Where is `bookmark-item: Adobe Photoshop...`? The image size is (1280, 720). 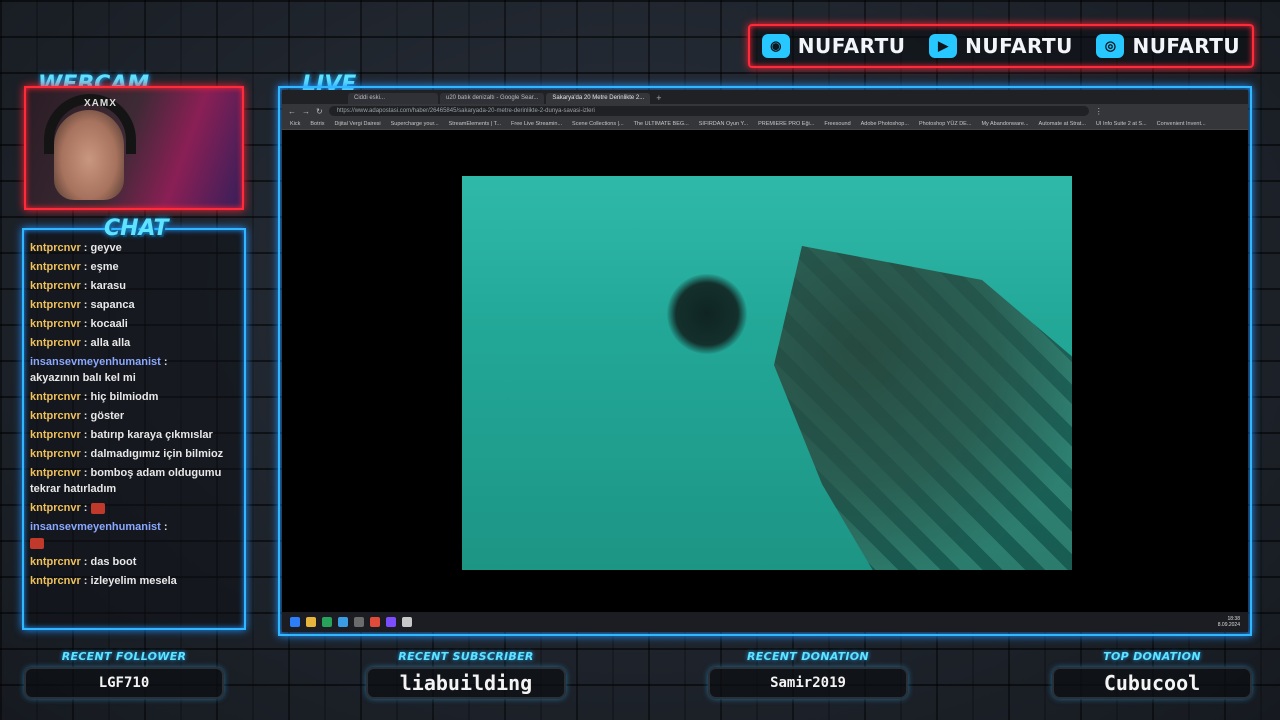 bookmark-item: Adobe Photoshop... is located at coordinates (885, 124).